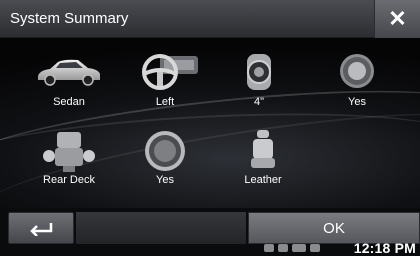  I want to click on page-title: System Summary, so click(69, 18).